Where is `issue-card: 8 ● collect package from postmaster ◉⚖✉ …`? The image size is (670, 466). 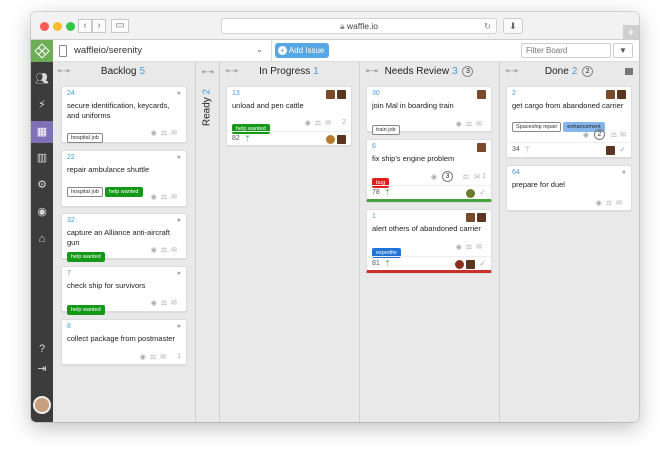 issue-card: 8 ● collect package from postmaster ◉⚖✉ … is located at coordinates (124, 342).